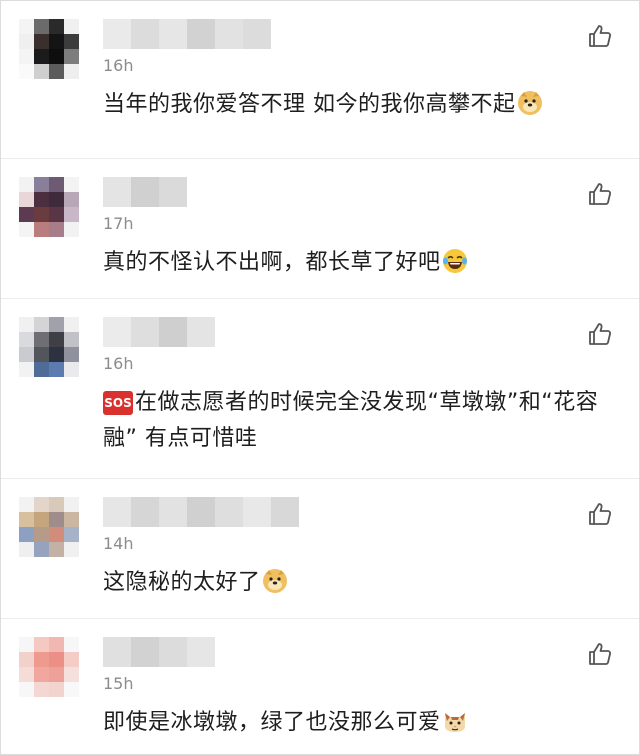 The height and width of the screenshot is (755, 640). Describe the element at coordinates (118, 403) in the screenshot. I see `sos-emoji: SOS` at that location.